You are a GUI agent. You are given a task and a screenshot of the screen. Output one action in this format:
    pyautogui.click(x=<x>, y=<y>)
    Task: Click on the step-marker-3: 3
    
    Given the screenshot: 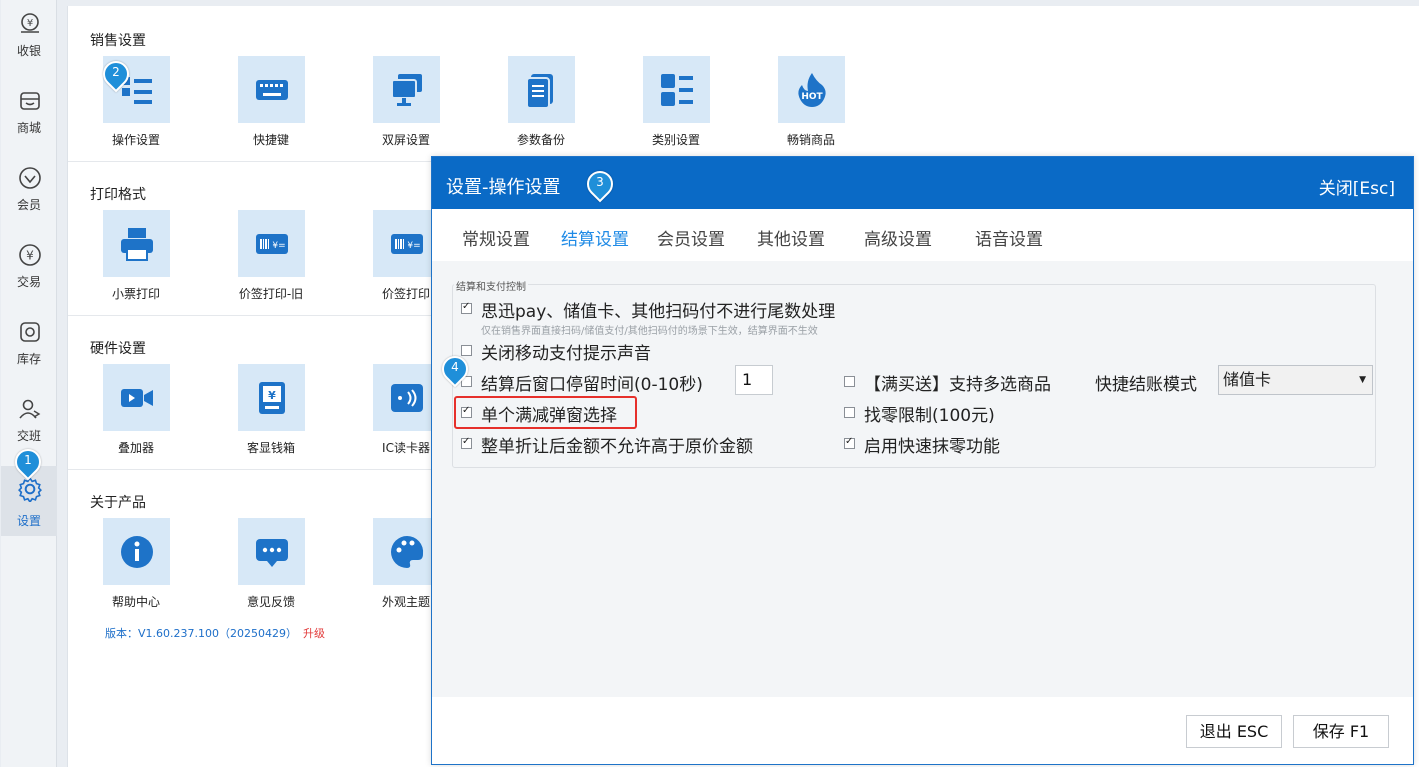 What is the action you would take?
    pyautogui.click(x=600, y=184)
    